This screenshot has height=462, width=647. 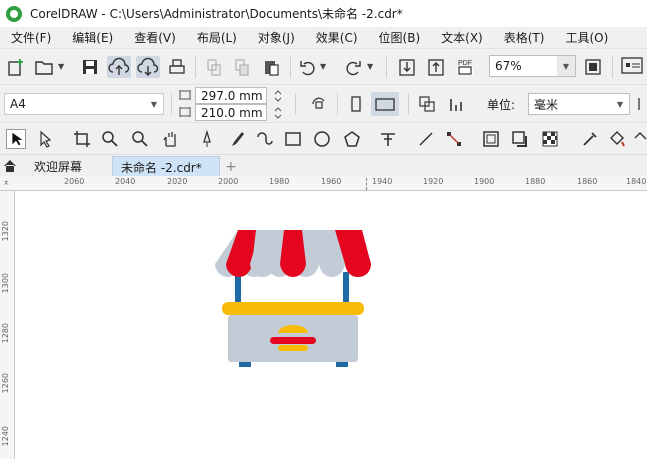 I want to click on ruler-h-label: 2000, so click(x=228, y=181).